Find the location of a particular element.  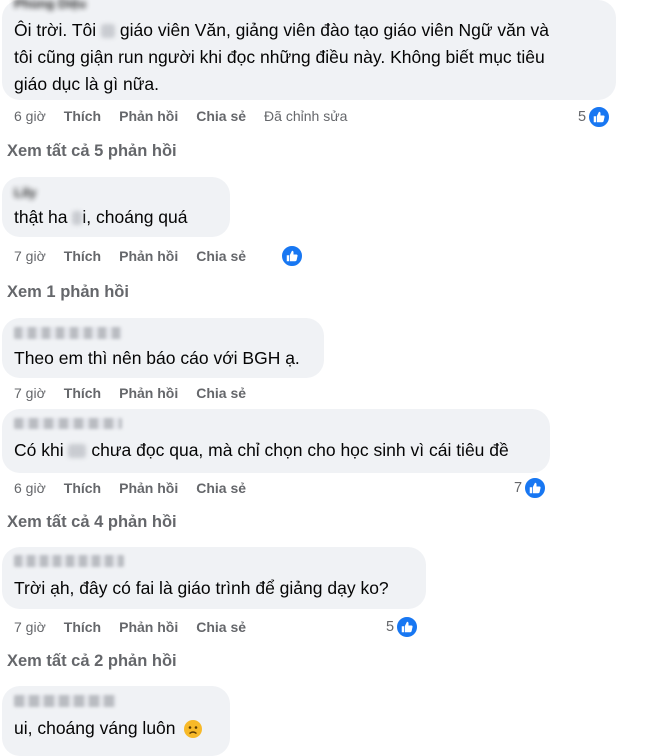

reaction-count: 7 is located at coordinates (530, 488).